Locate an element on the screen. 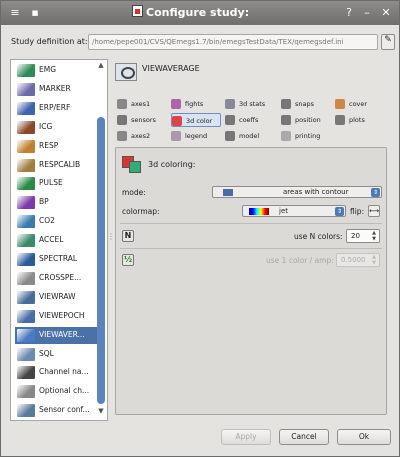 Image resolution: width=400 pixels, height=457 pixels. tab-3d-color: 3d color is located at coordinates (196, 120).